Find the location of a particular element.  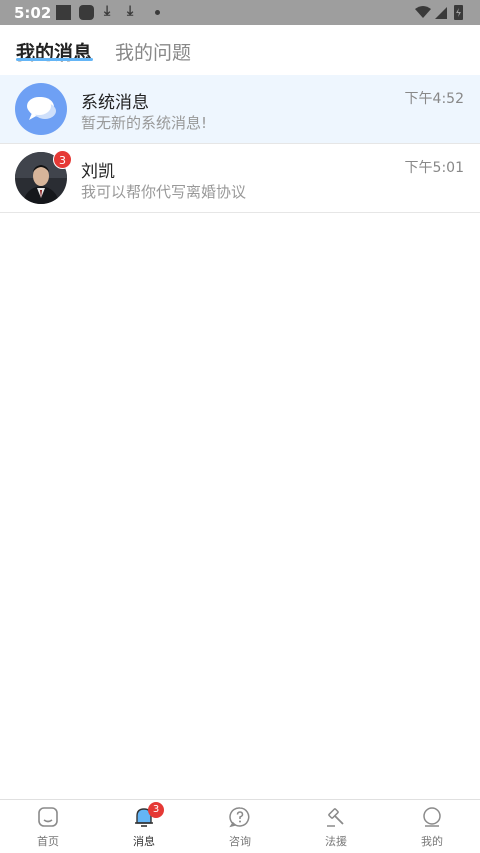

bottom-navigation: 首页 3 消息 咨询 法援 我的 is located at coordinates (240, 826).